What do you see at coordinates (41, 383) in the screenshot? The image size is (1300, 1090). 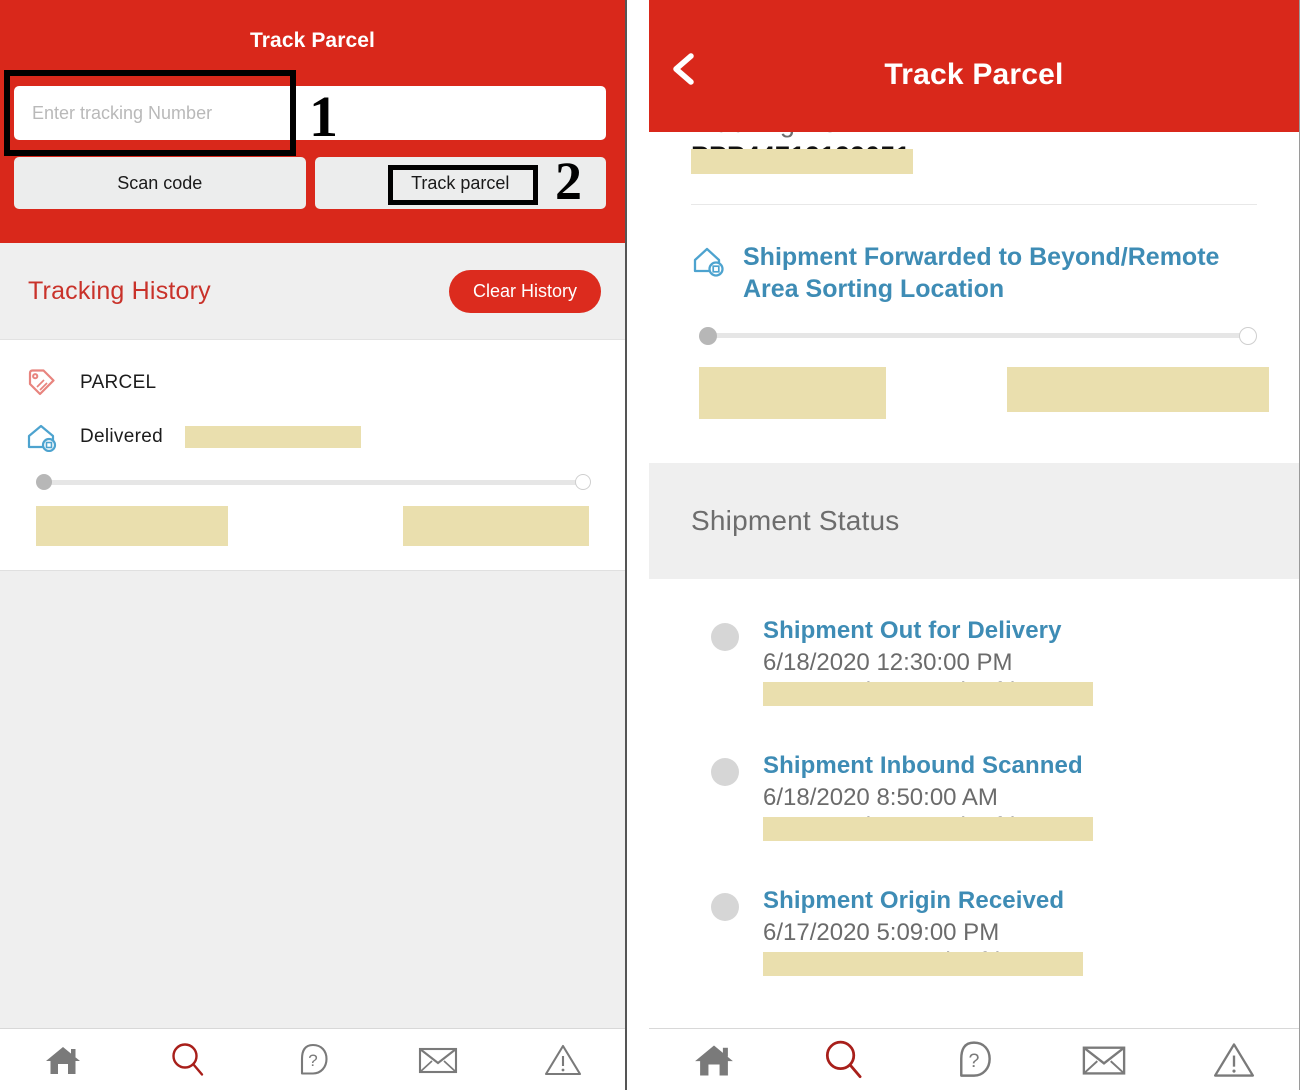 I see `parcel-tag-icon` at bounding box center [41, 383].